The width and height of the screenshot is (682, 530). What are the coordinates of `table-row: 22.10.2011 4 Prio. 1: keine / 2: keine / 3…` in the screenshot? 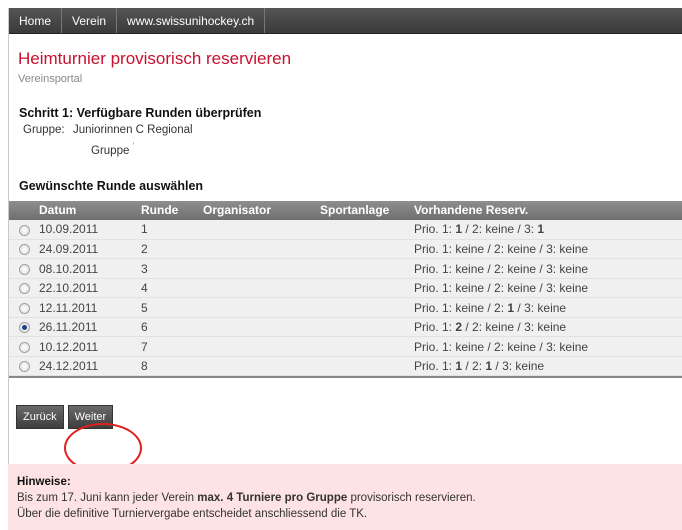 It's located at (345, 288).